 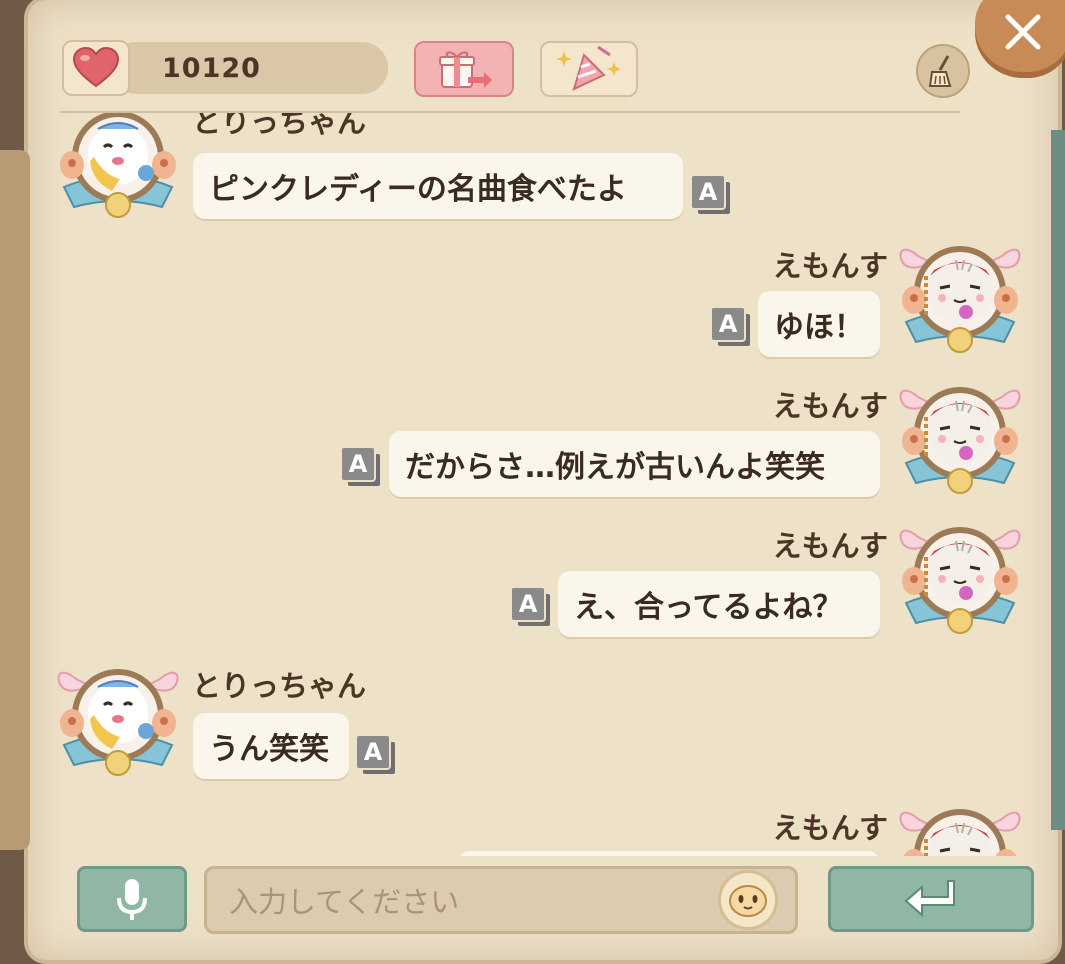 I want to click on clear-chat-button, so click(x=943, y=71).